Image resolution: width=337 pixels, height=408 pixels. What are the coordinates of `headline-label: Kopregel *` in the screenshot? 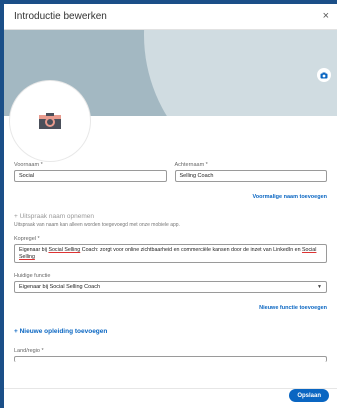 It's located at (27, 239).